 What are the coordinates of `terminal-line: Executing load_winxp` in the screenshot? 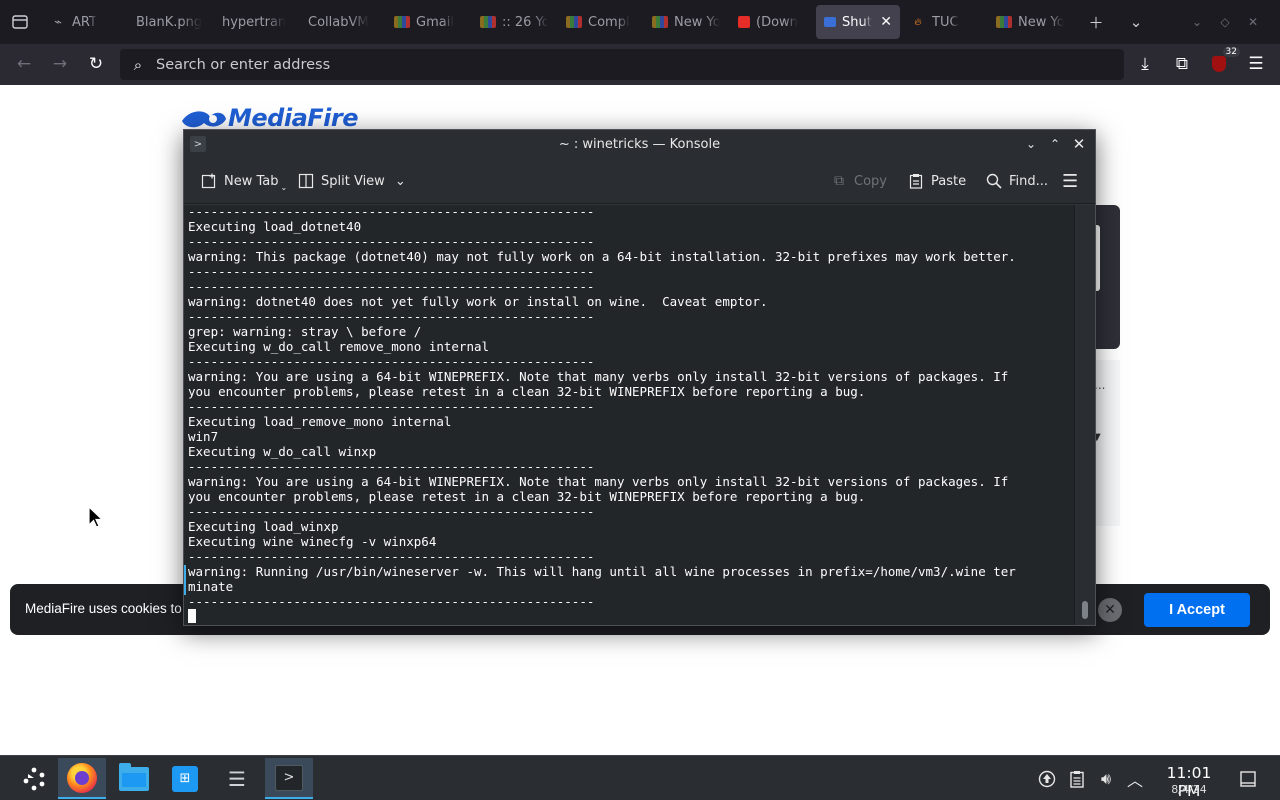 It's located at (263, 526).